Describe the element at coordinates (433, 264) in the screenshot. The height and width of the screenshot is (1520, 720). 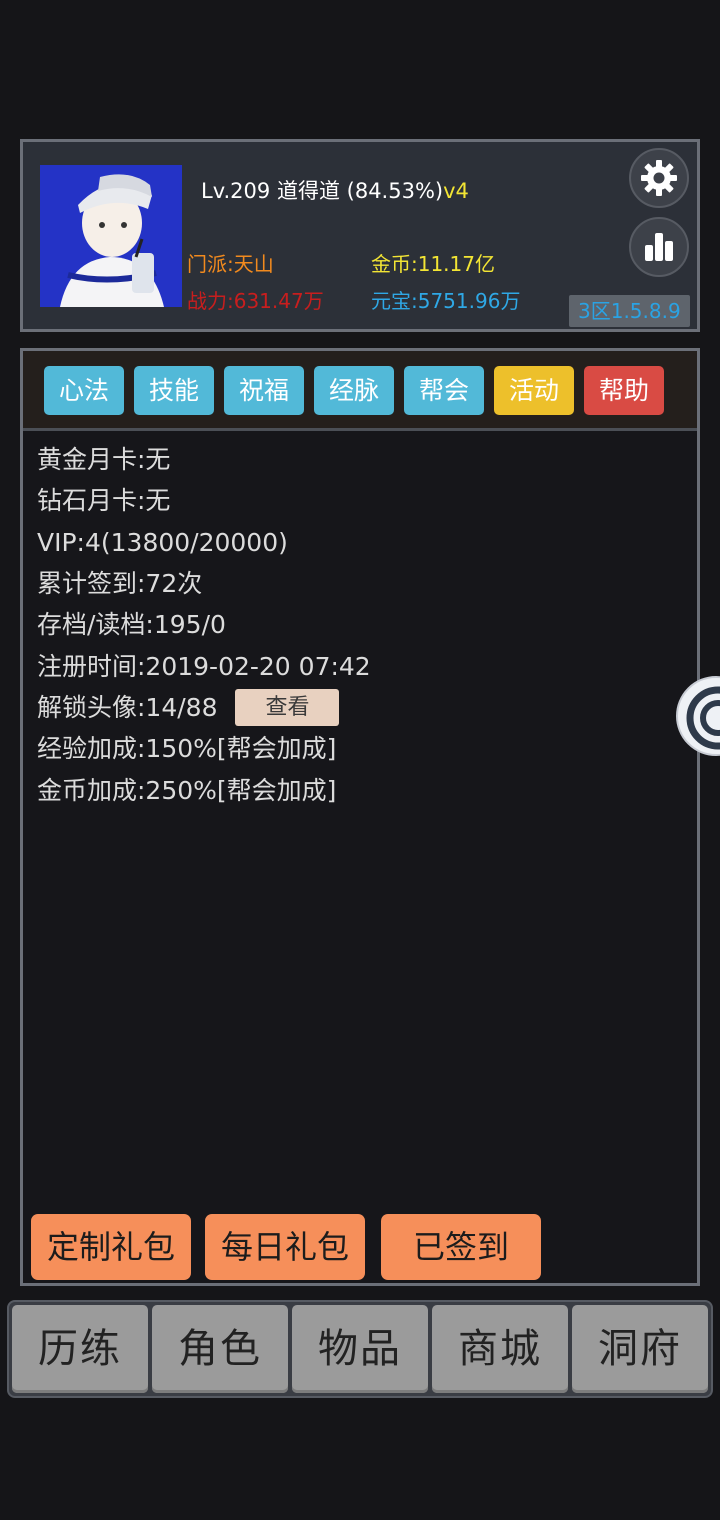
I see `gold-stat: 金币:11.17亿` at that location.